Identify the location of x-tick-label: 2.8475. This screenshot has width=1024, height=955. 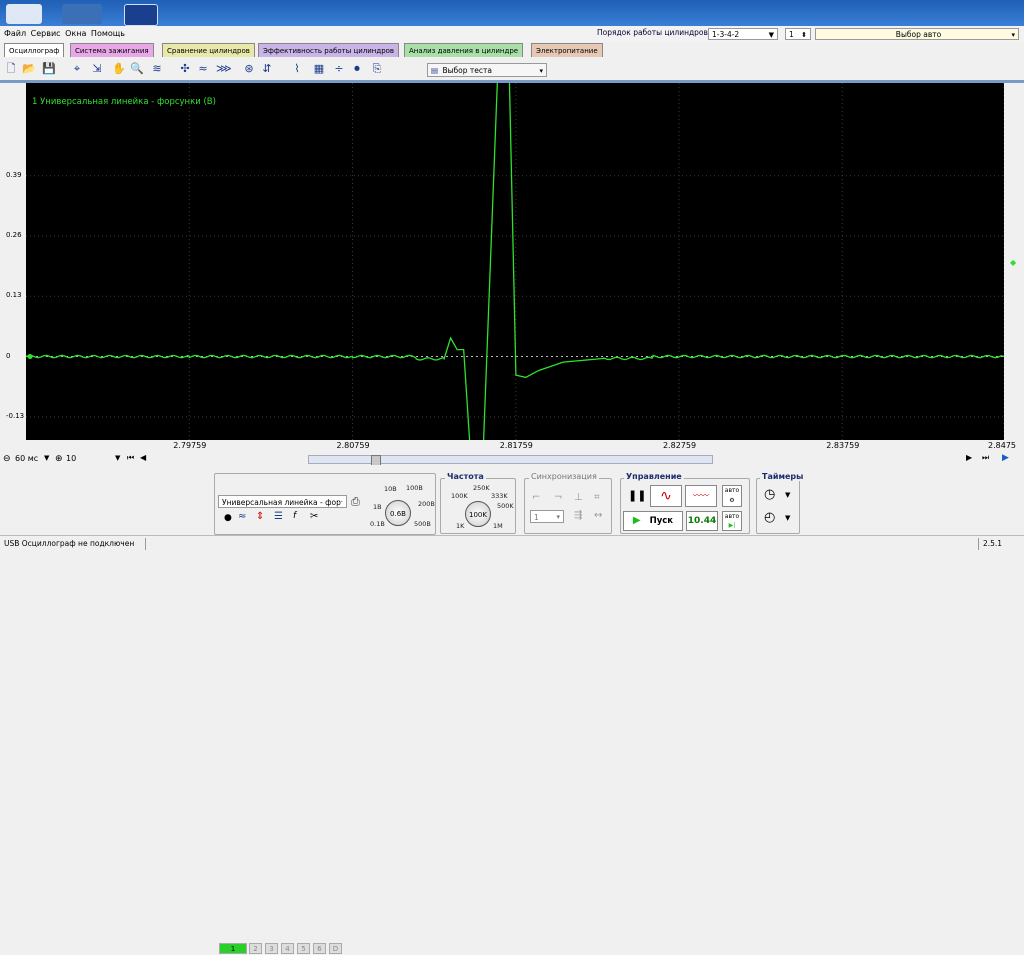
(1002, 445).